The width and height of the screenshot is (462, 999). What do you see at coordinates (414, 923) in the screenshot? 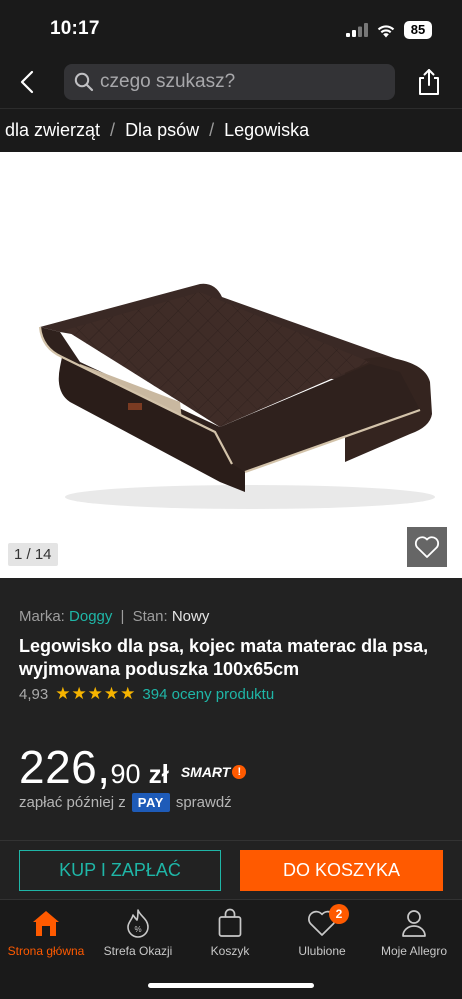
I see `user-icon` at bounding box center [414, 923].